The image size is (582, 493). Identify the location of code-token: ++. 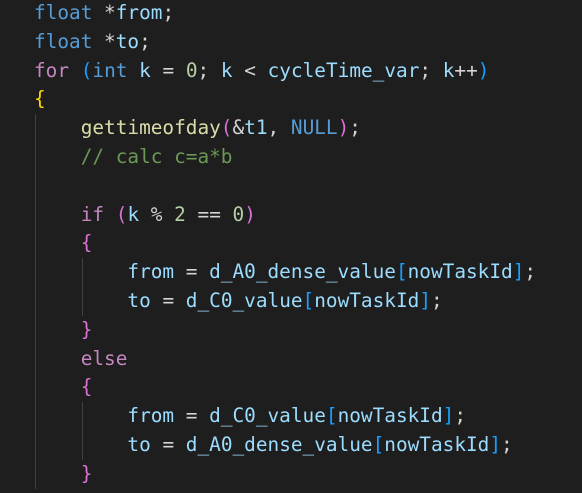
(466, 70).